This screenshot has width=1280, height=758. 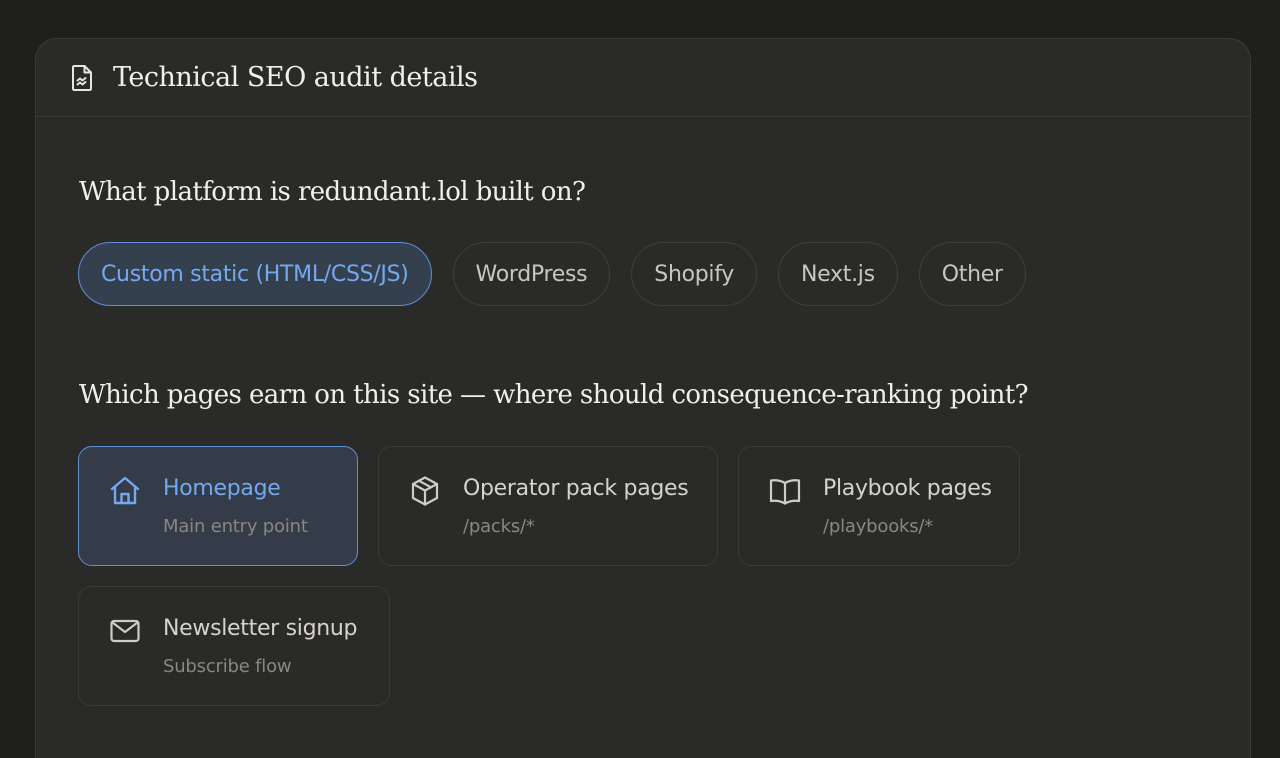 I want to click on platform-question: What platform is redundant.lol built on?, so click(x=332, y=192).